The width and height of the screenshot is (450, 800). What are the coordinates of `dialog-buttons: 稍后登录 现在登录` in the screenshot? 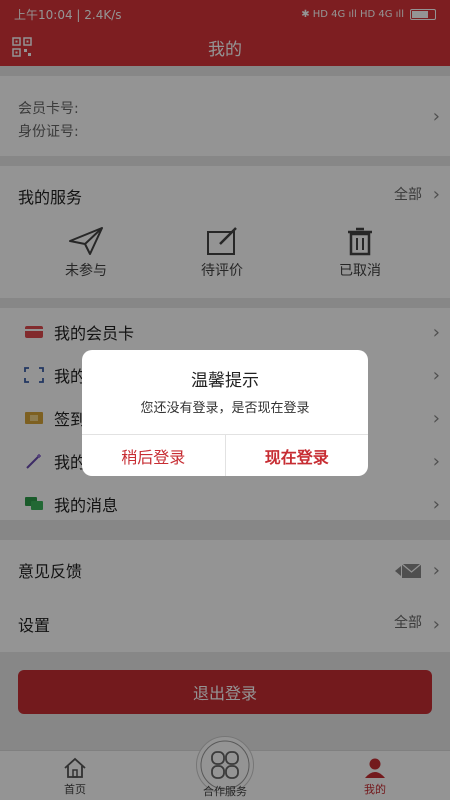 It's located at (225, 455).